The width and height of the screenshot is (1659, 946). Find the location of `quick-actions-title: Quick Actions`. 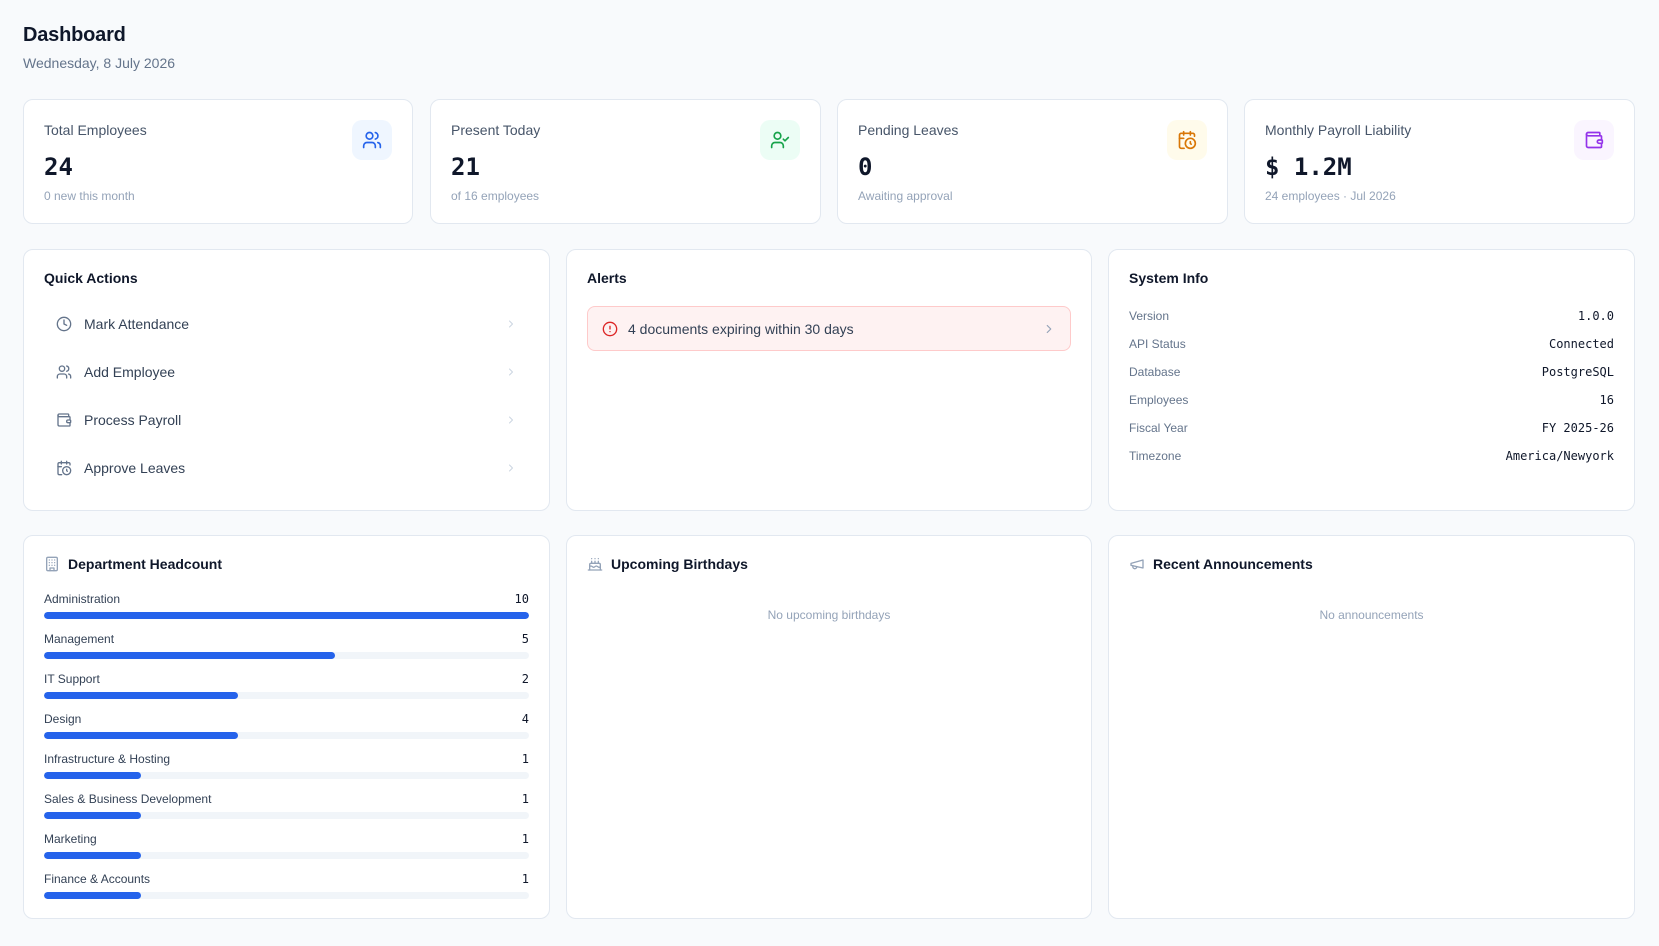

quick-actions-title: Quick Actions is located at coordinates (91, 278).